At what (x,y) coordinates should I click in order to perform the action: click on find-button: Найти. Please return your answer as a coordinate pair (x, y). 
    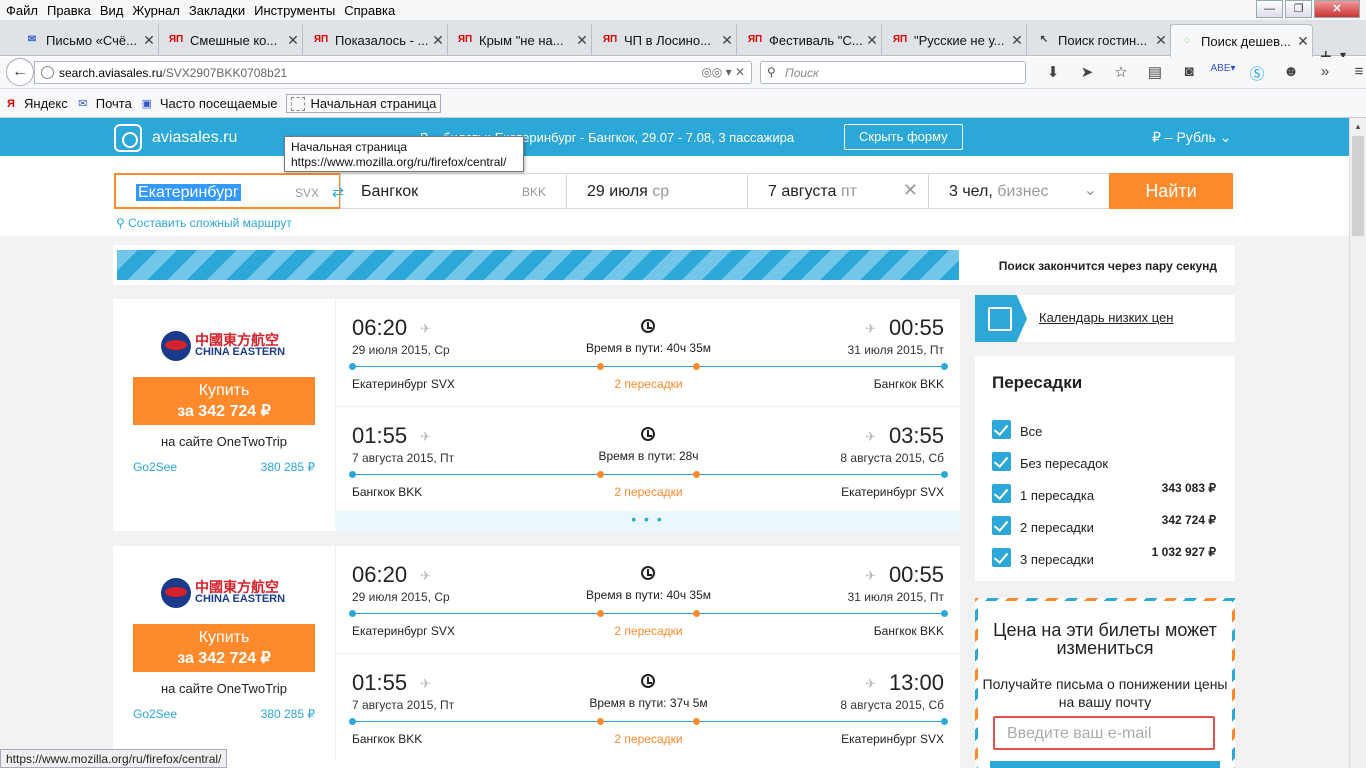
    Looking at the image, I should click on (1171, 191).